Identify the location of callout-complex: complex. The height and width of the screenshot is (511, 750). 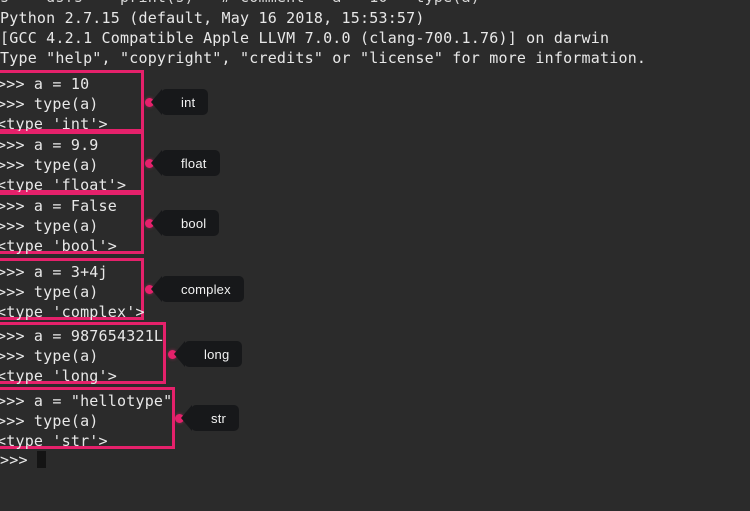
(194, 289).